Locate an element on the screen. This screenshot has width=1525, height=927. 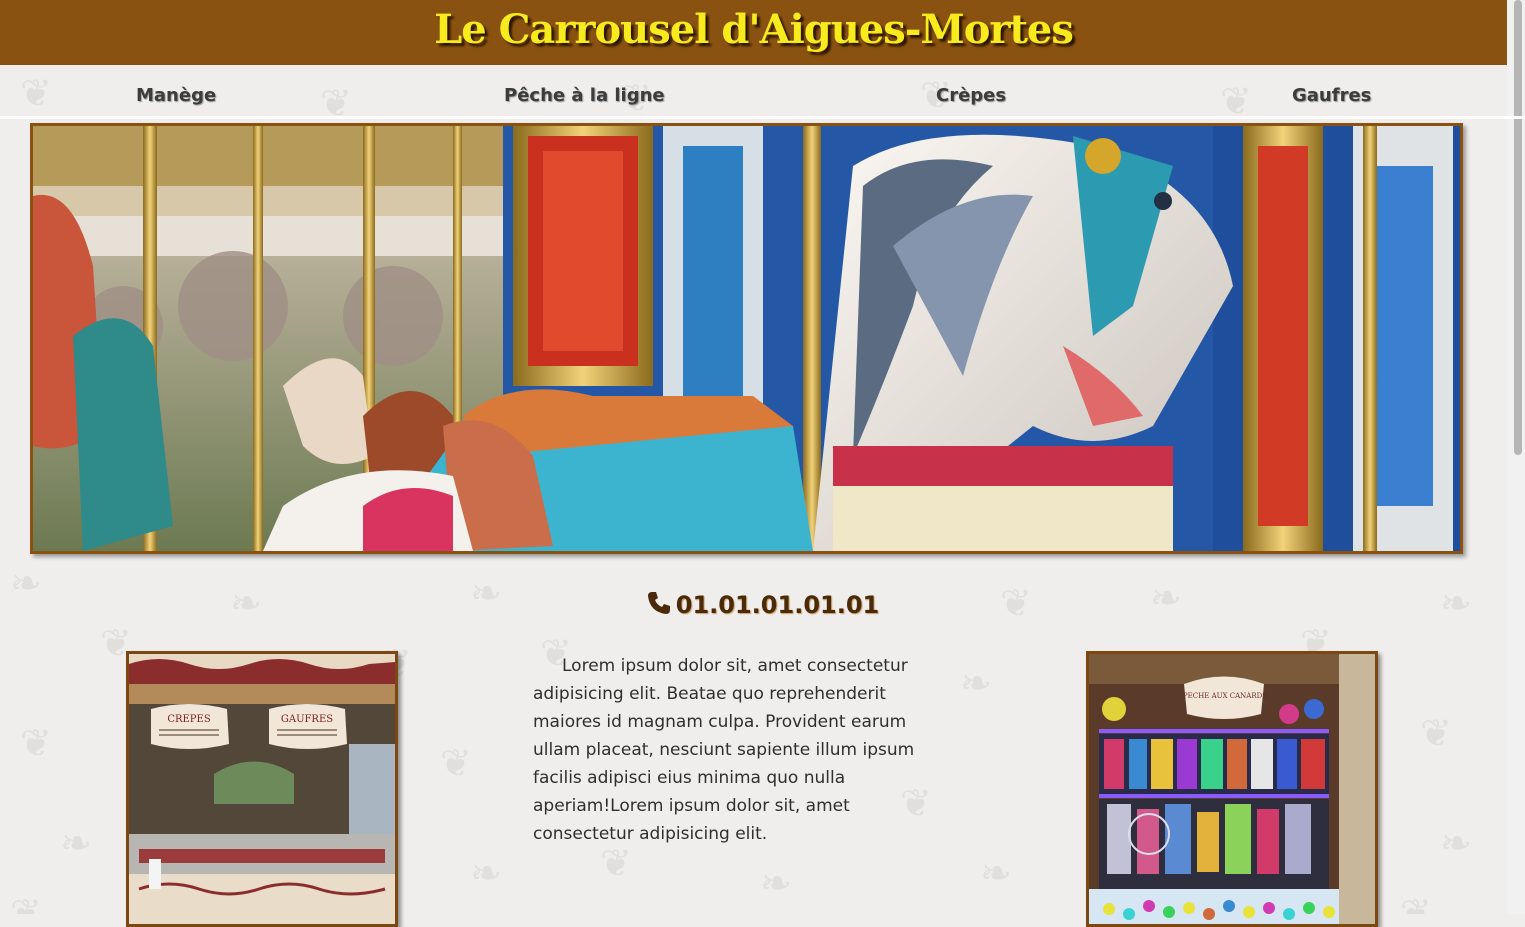
main-nav: Manège Pêche à la ligne Crèpes Gaufres is located at coordinates (762, 92).